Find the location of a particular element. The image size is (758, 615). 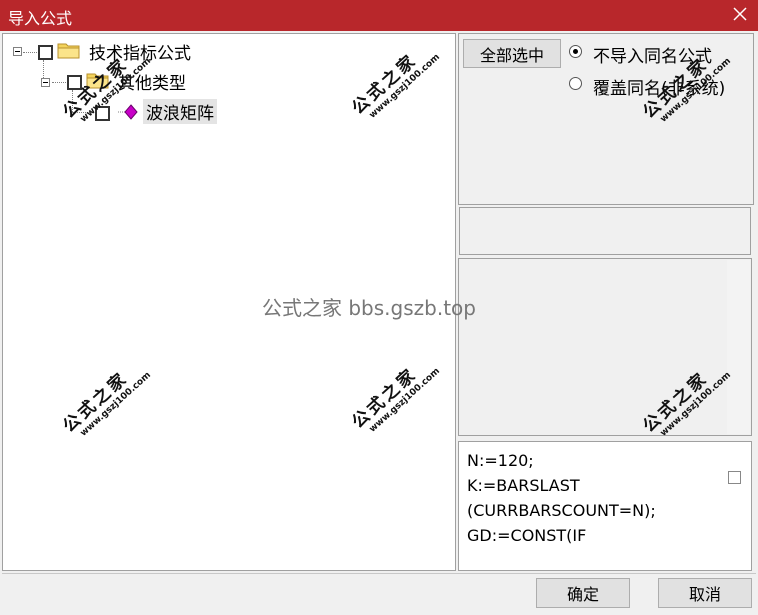

code-line-2: K:=BARSLAST is located at coordinates (523, 485).